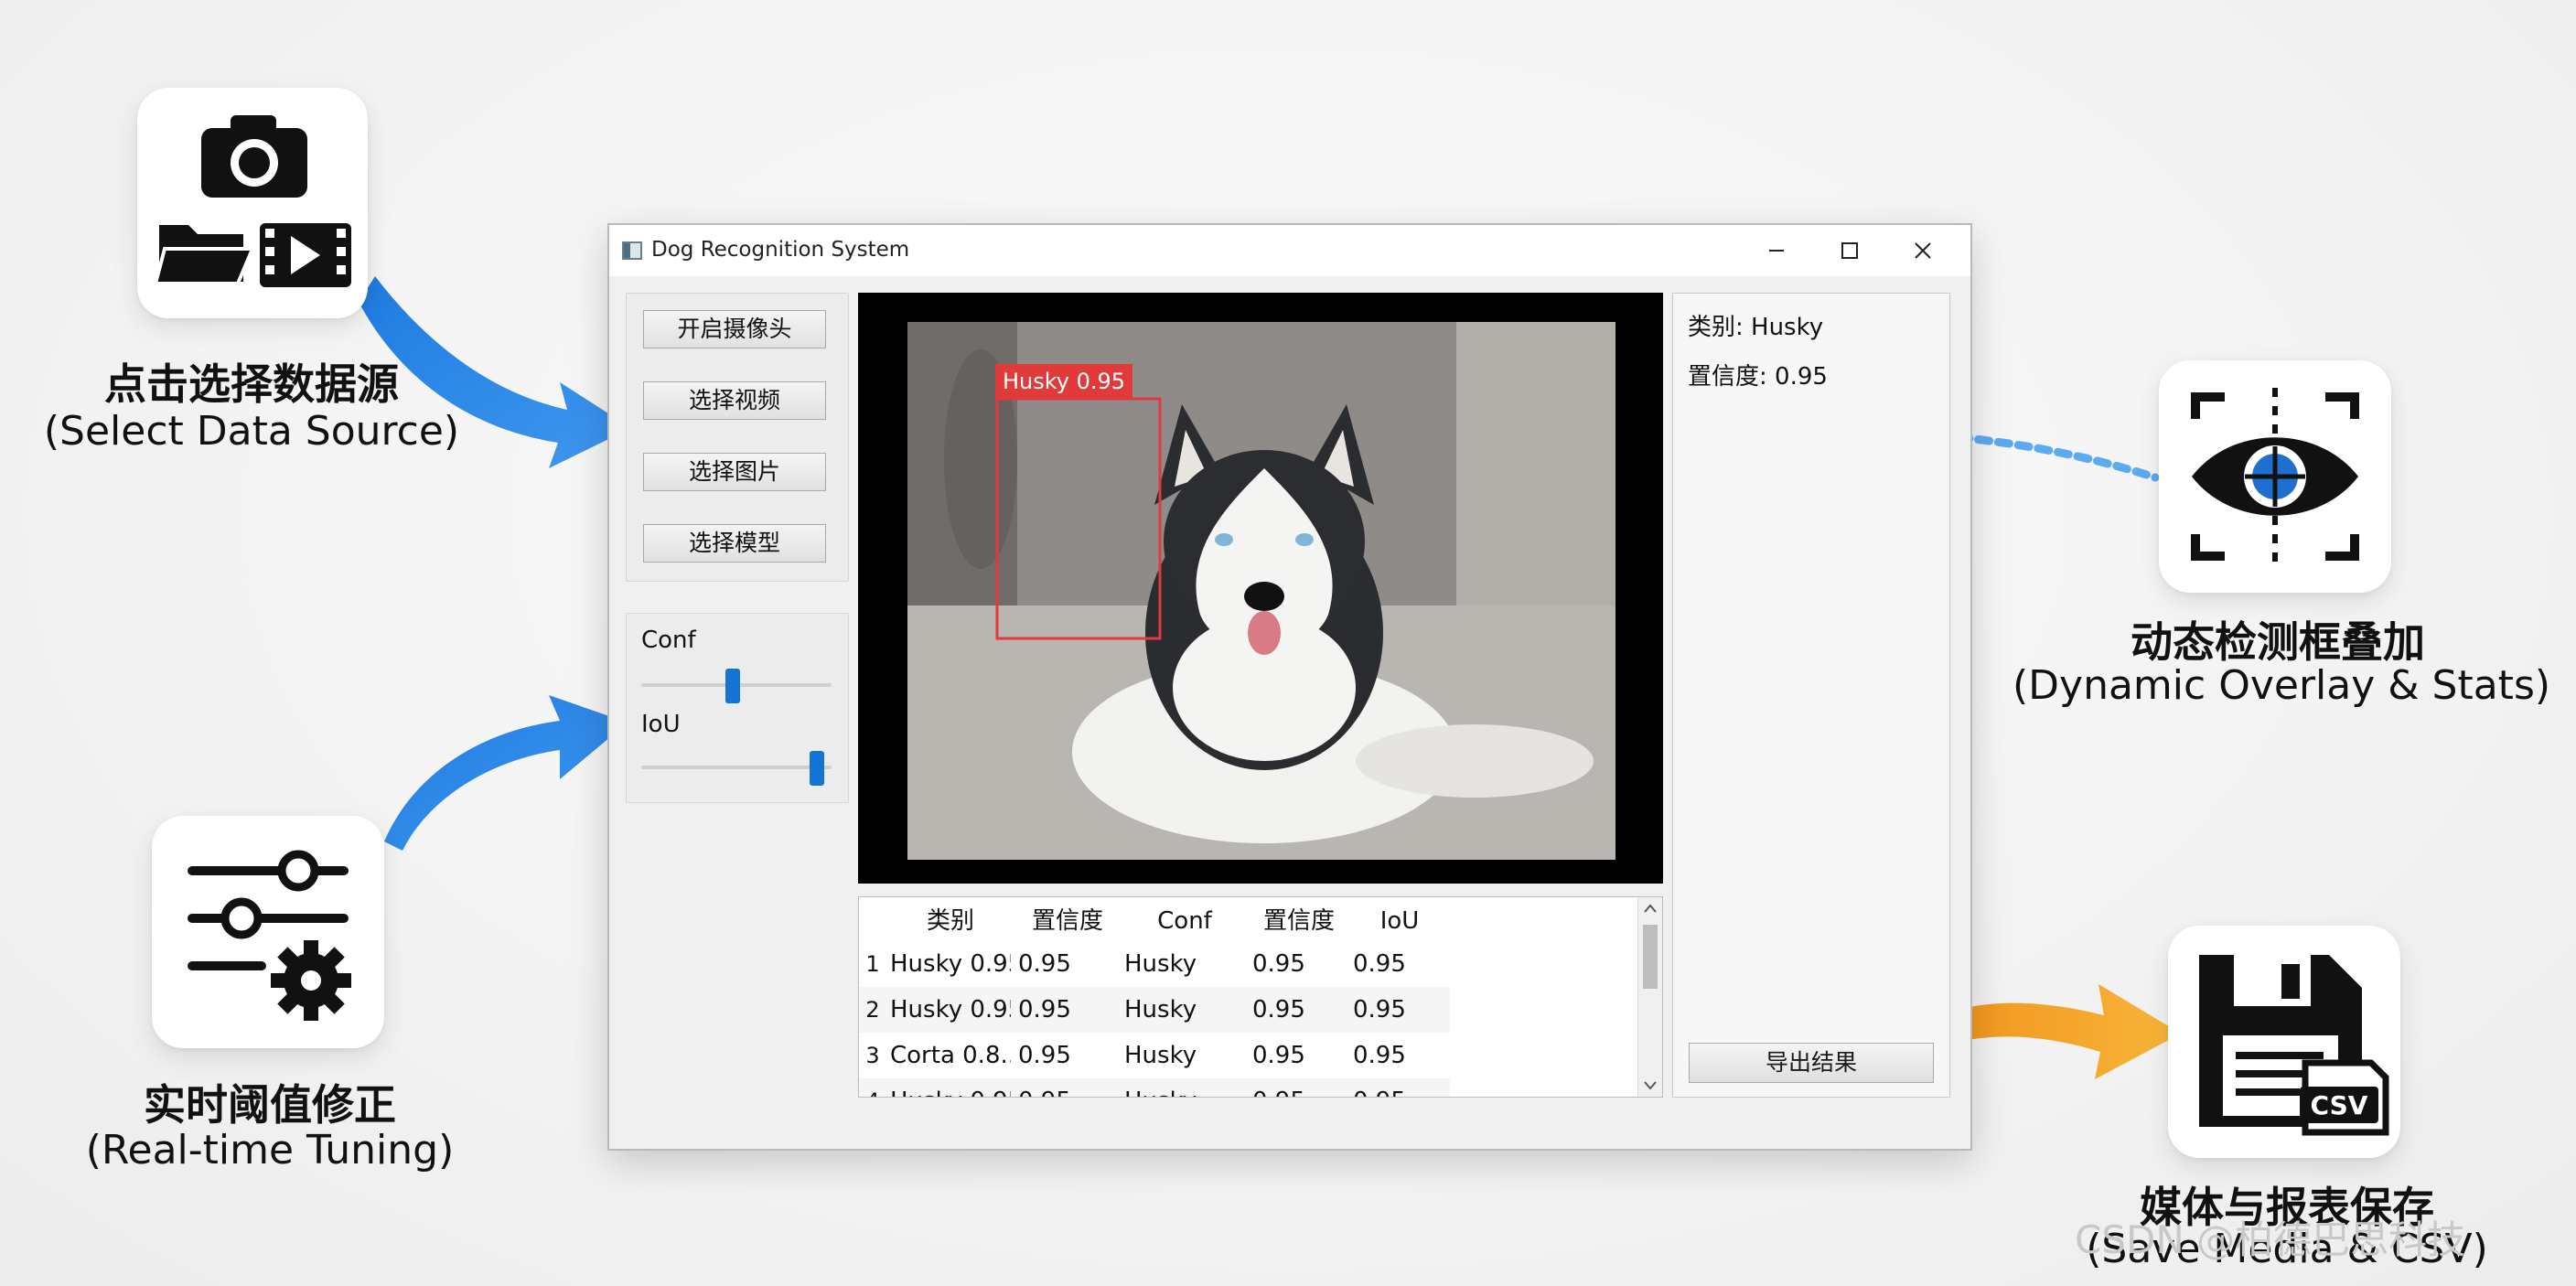 The height and width of the screenshot is (1286, 2576). Describe the element at coordinates (734, 400) in the screenshot. I see `select-video-button: 选择视频` at that location.